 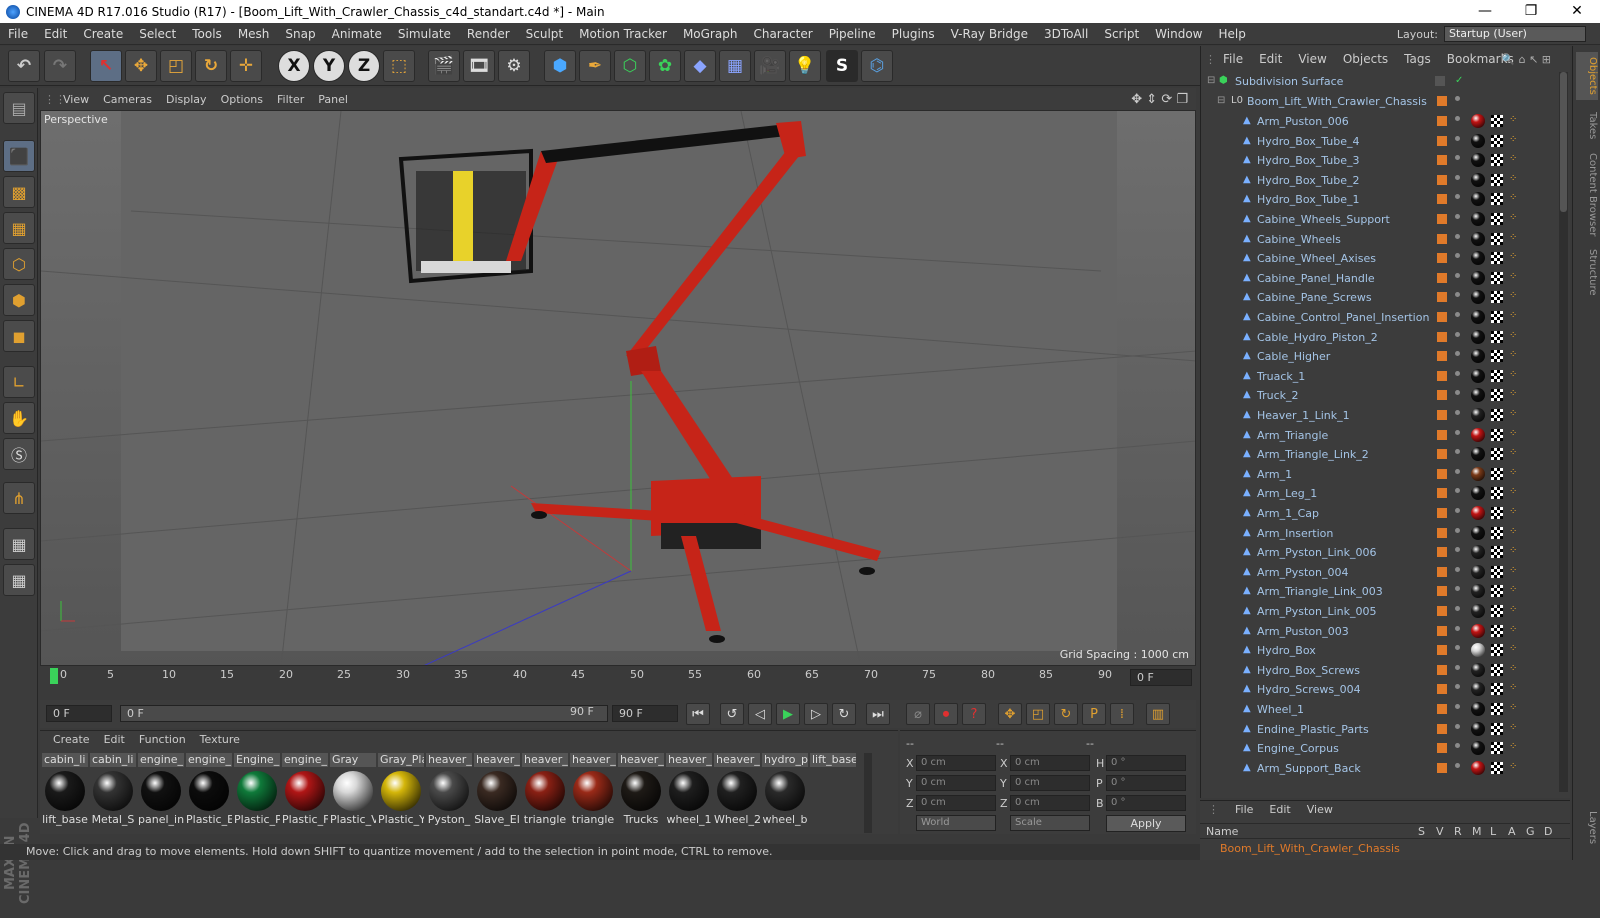 What do you see at coordinates (665, 66) in the screenshot?
I see `cloner-icon: ✿` at bounding box center [665, 66].